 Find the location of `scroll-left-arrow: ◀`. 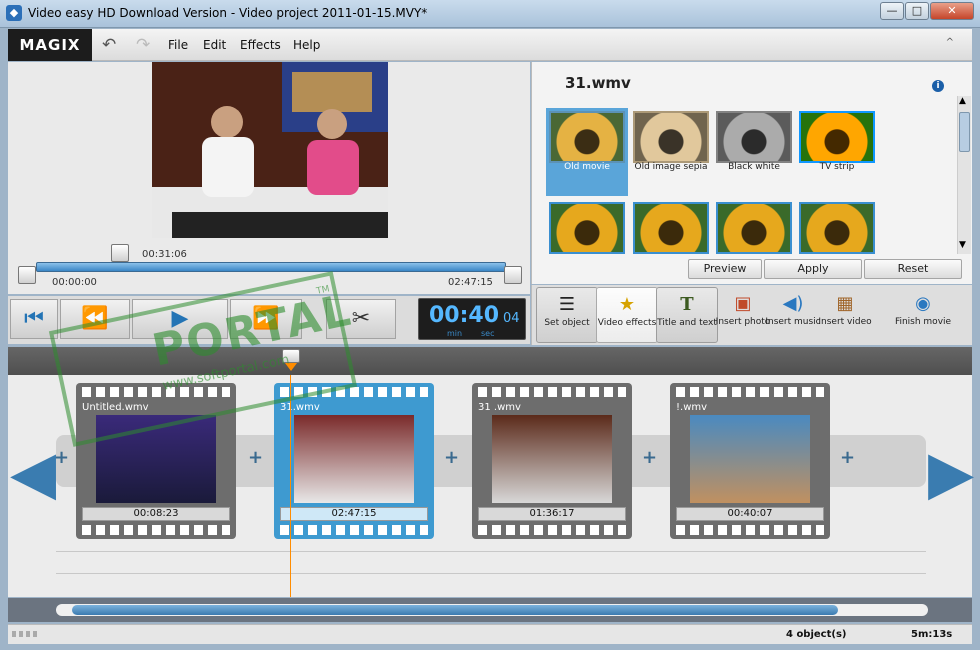

scroll-left-arrow: ◀ is located at coordinates (33, 473).